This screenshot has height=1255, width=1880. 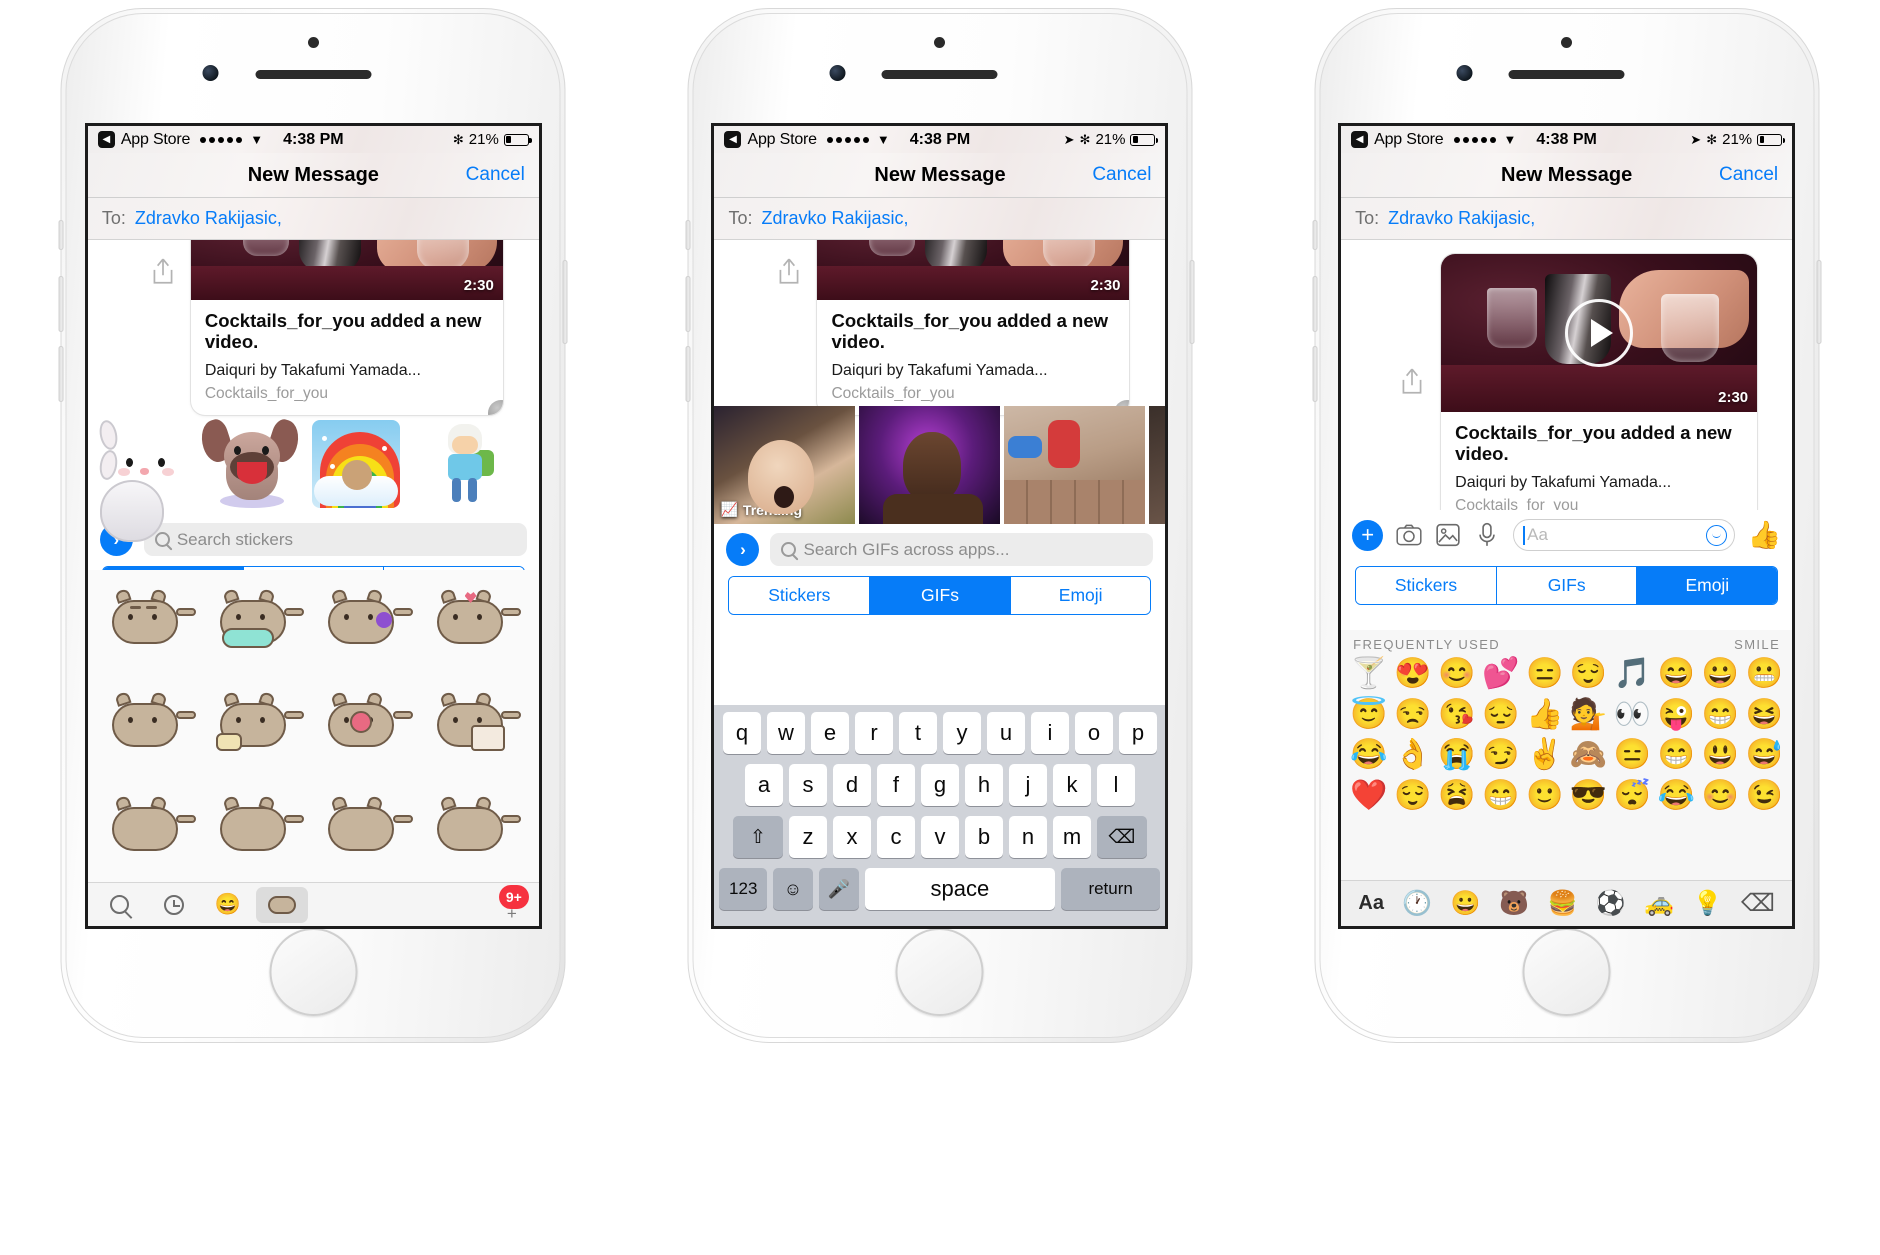 I want to click on home-button, so click(x=313, y=972).